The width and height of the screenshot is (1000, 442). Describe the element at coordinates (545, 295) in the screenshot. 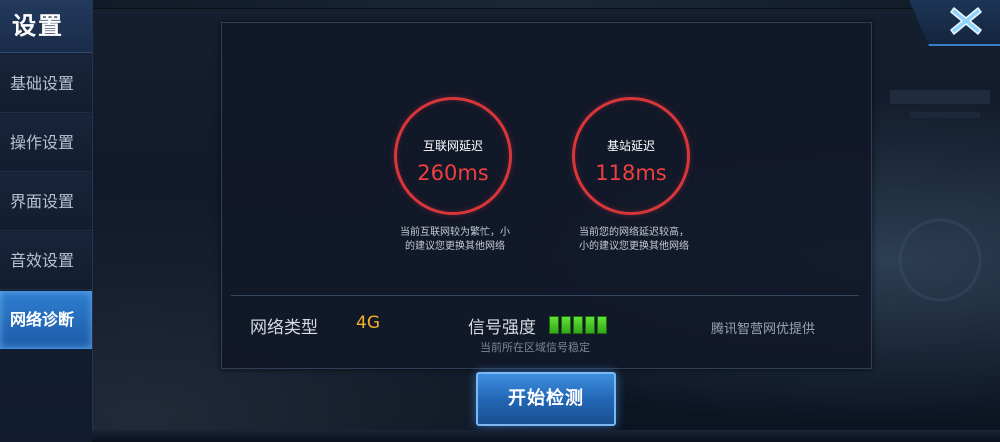

I see `panel-divider` at that location.